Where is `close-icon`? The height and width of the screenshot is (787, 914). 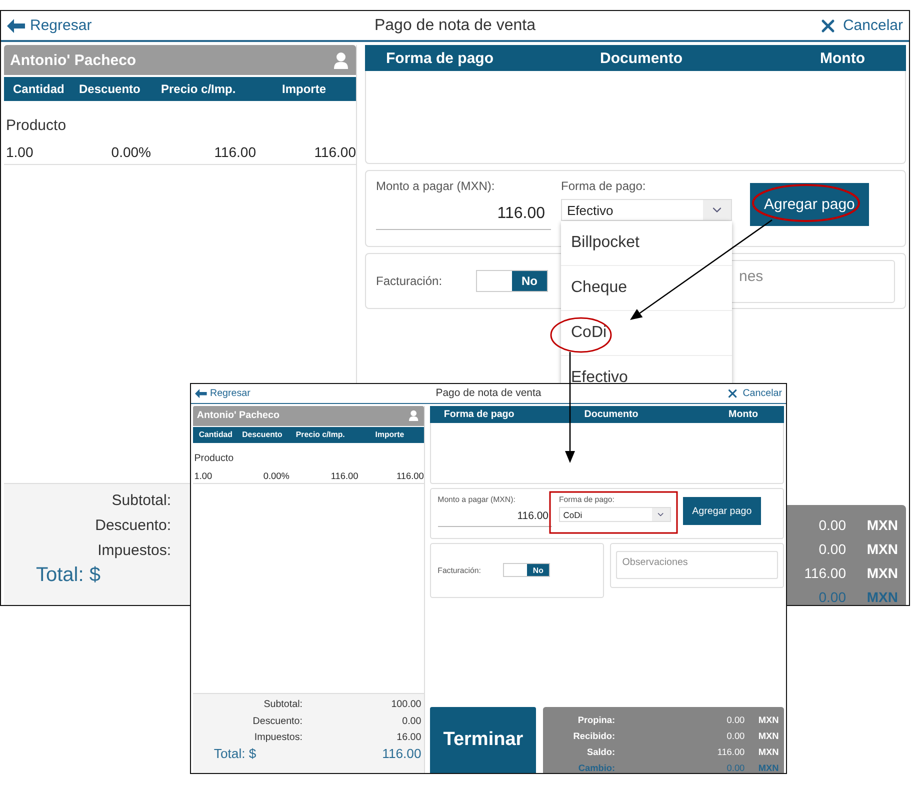
close-icon is located at coordinates (733, 393).